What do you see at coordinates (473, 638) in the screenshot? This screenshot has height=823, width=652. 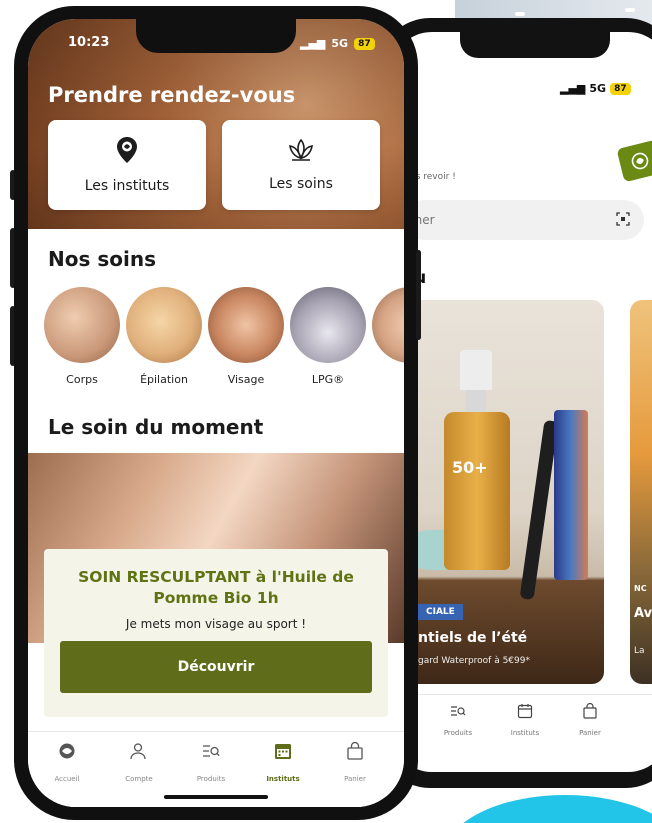 I see `actu-title: ntiels de l’été` at bounding box center [473, 638].